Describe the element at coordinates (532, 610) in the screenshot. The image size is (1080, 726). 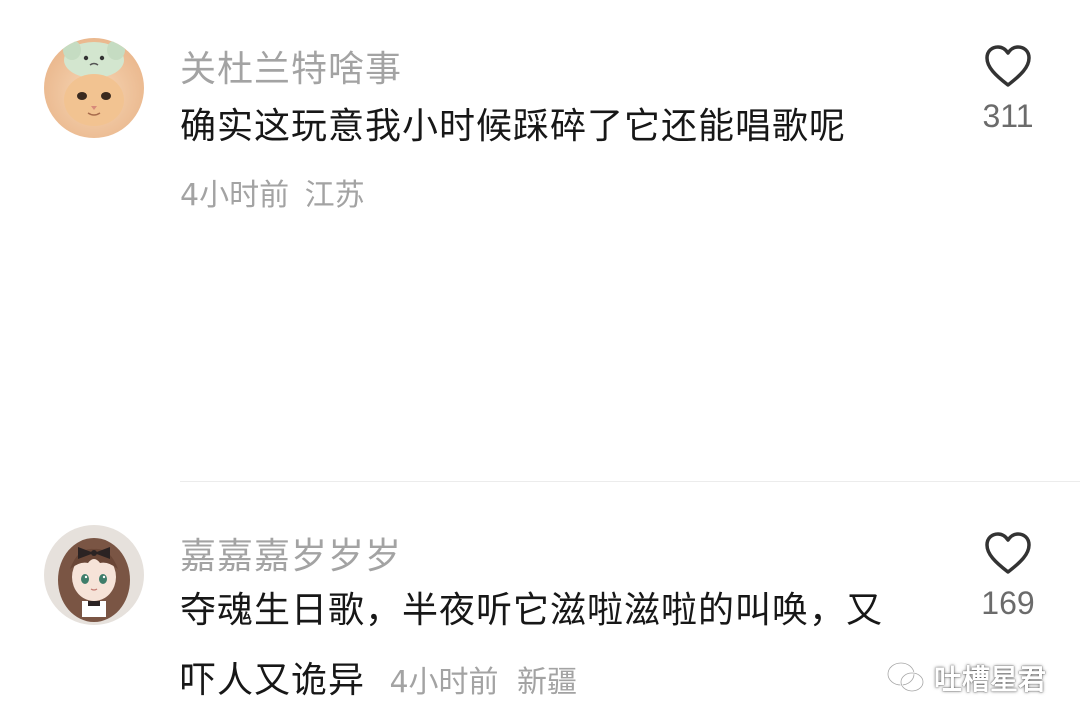
I see `comment-text-line: 夺魂生日歌，半夜听它滋啦滋啦的叫唤，又` at that location.